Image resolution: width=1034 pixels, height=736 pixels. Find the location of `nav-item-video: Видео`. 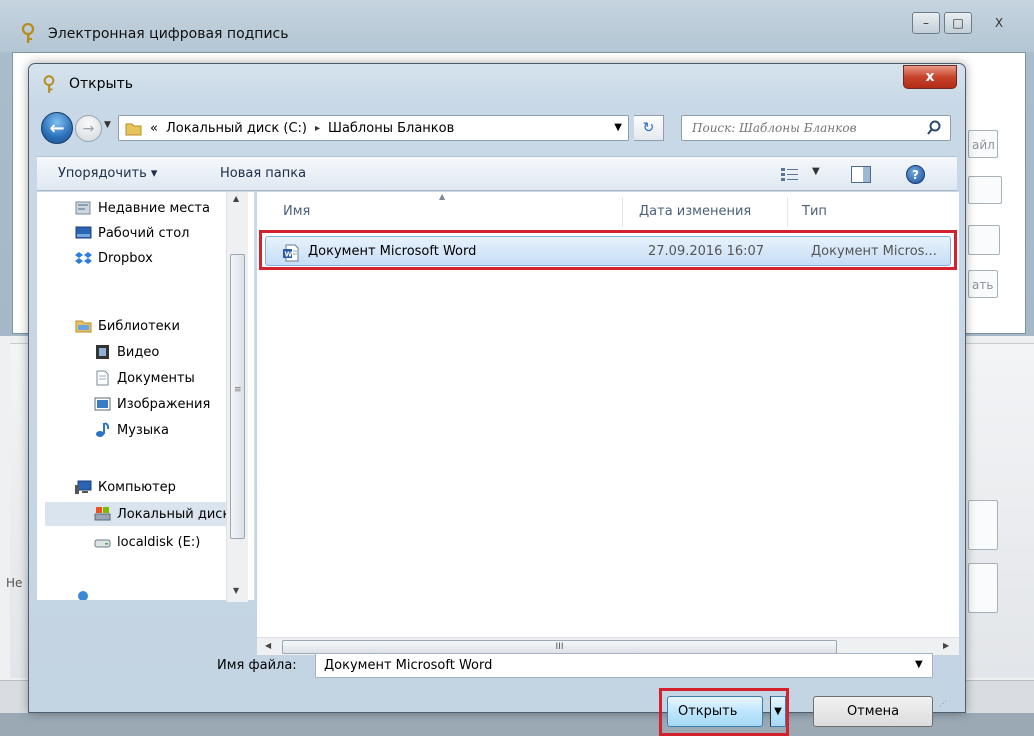

nav-item-video: Видео is located at coordinates (126, 352).